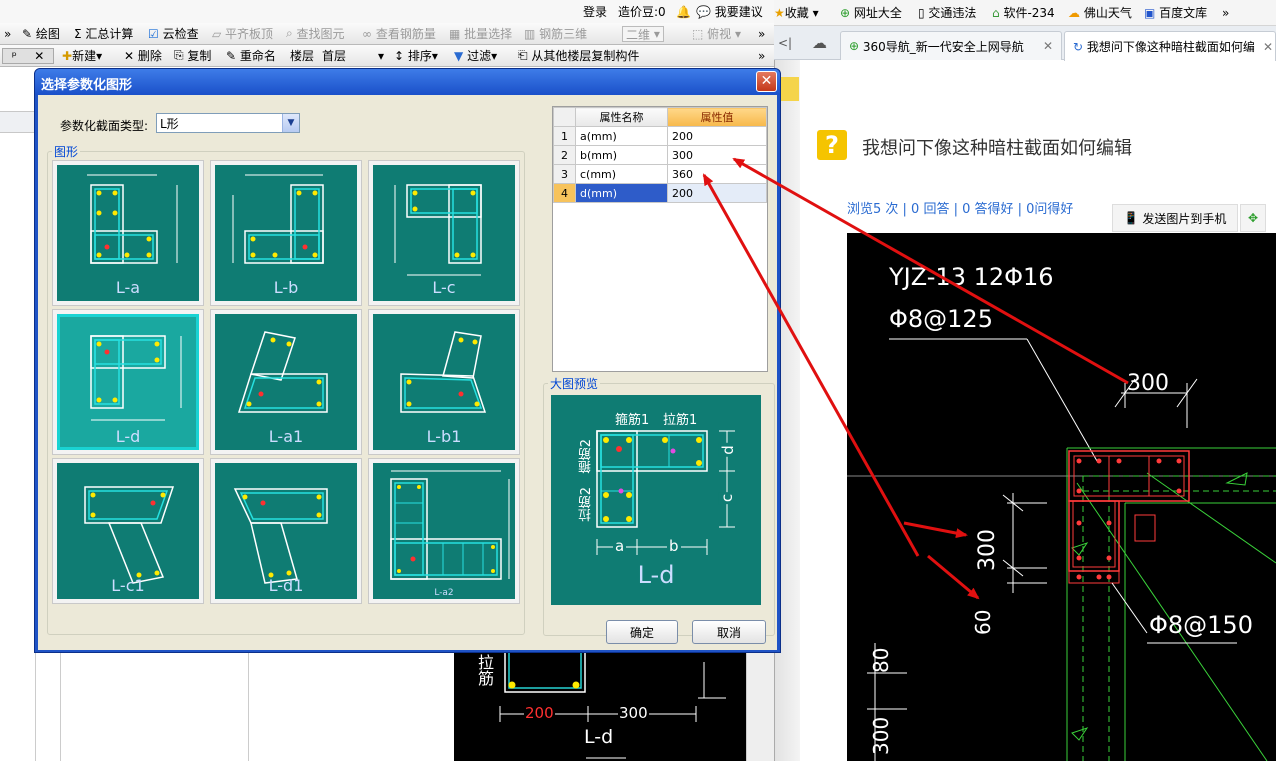 The image size is (1276, 761). Describe the element at coordinates (109, 34) in the screenshot. I see `summary-label: 汇总计算` at that location.